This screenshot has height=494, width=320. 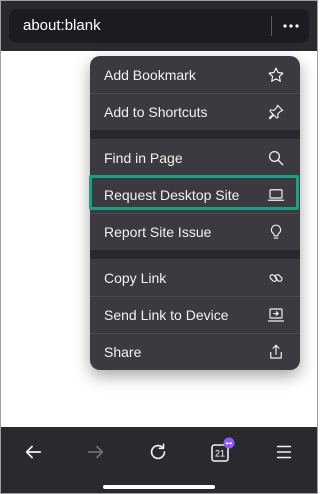 I want to click on share-icon, so click(x=276, y=352).